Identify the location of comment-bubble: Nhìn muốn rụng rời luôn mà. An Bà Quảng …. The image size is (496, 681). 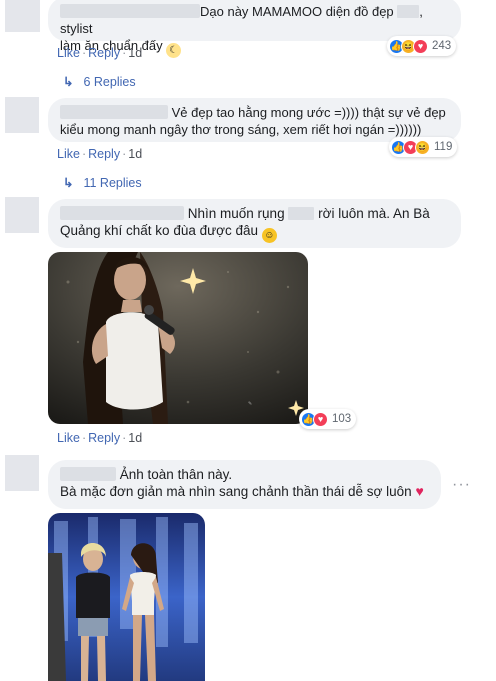
(254, 223).